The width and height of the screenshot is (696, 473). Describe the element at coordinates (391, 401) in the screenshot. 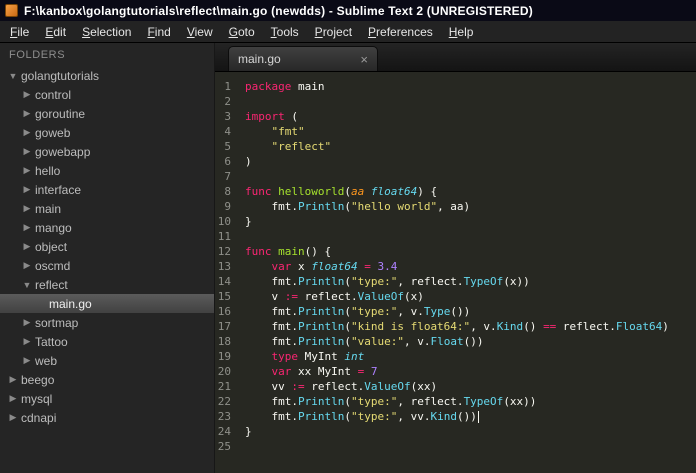

I see `code-text: fmt.Println("type:", reflect.TypeOf(xx))` at that location.